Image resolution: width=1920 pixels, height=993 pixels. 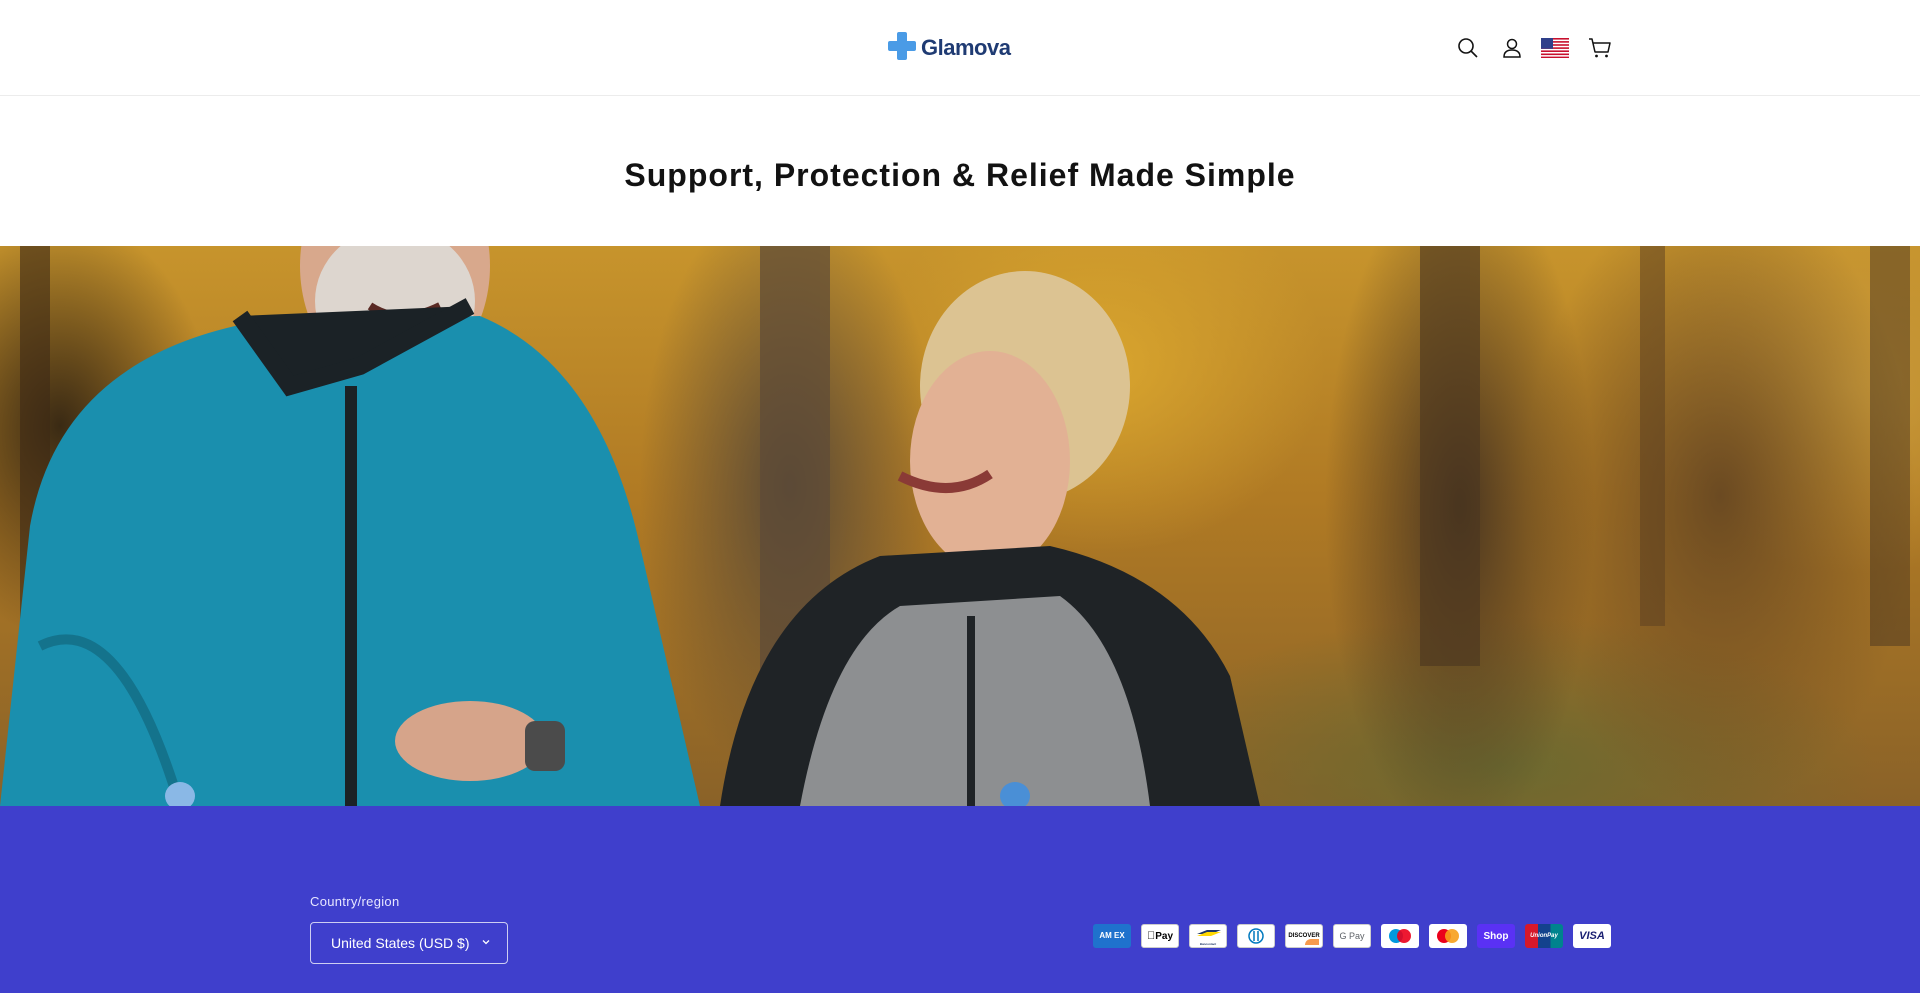 What do you see at coordinates (1160, 936) in the screenshot?
I see `apple-pay-icon: Pay` at bounding box center [1160, 936].